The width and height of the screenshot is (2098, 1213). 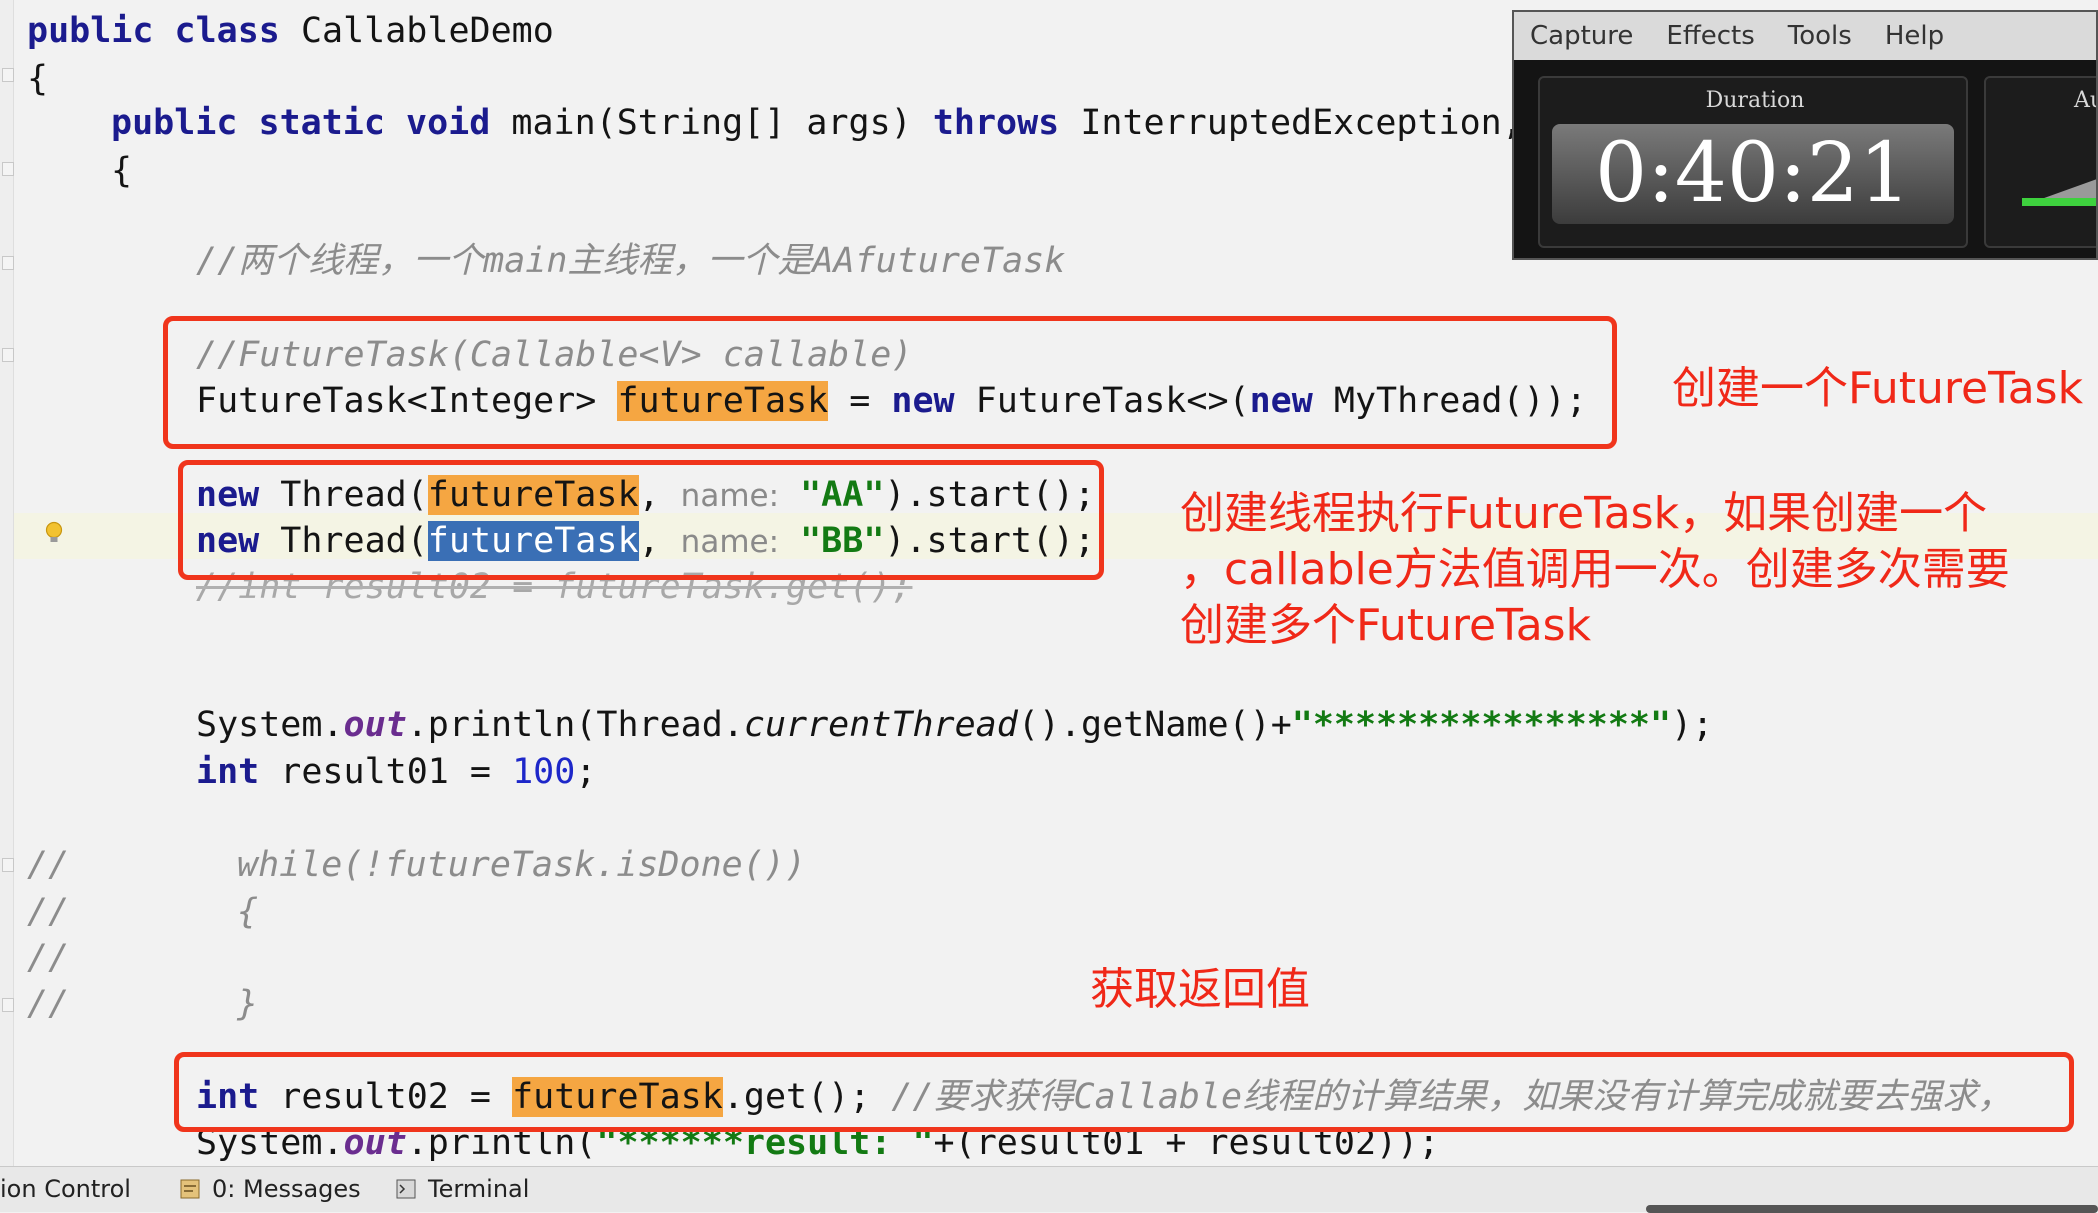 What do you see at coordinates (1154, 725) in the screenshot?
I see `method-call: ().getName()+` at bounding box center [1154, 725].